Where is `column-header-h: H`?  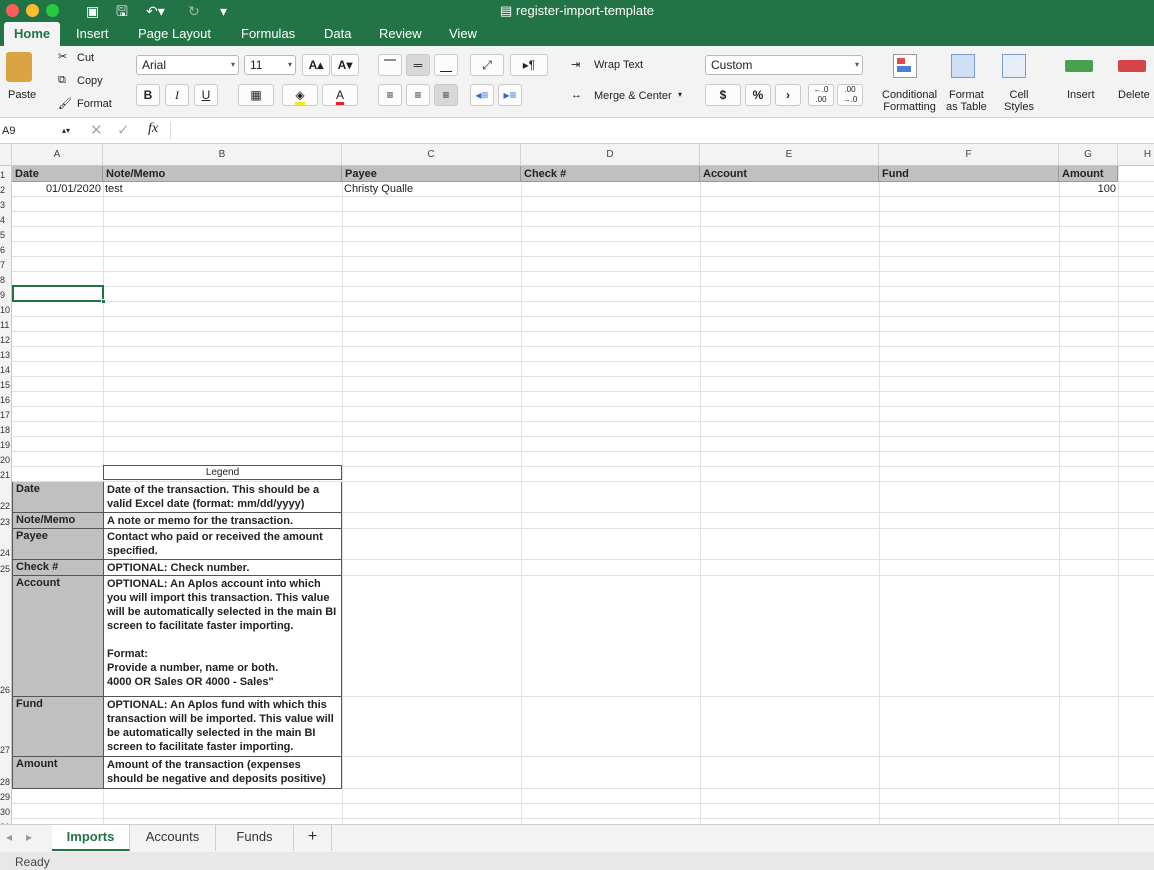 column-header-h: H is located at coordinates (1136, 155).